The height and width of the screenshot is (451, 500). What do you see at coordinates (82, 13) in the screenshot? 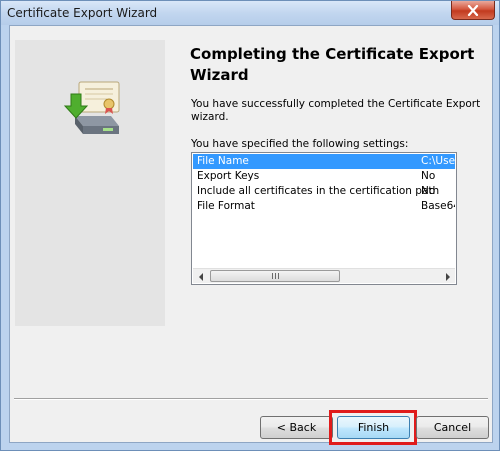
I see `window-title: Certificate Export Wizard` at bounding box center [82, 13].